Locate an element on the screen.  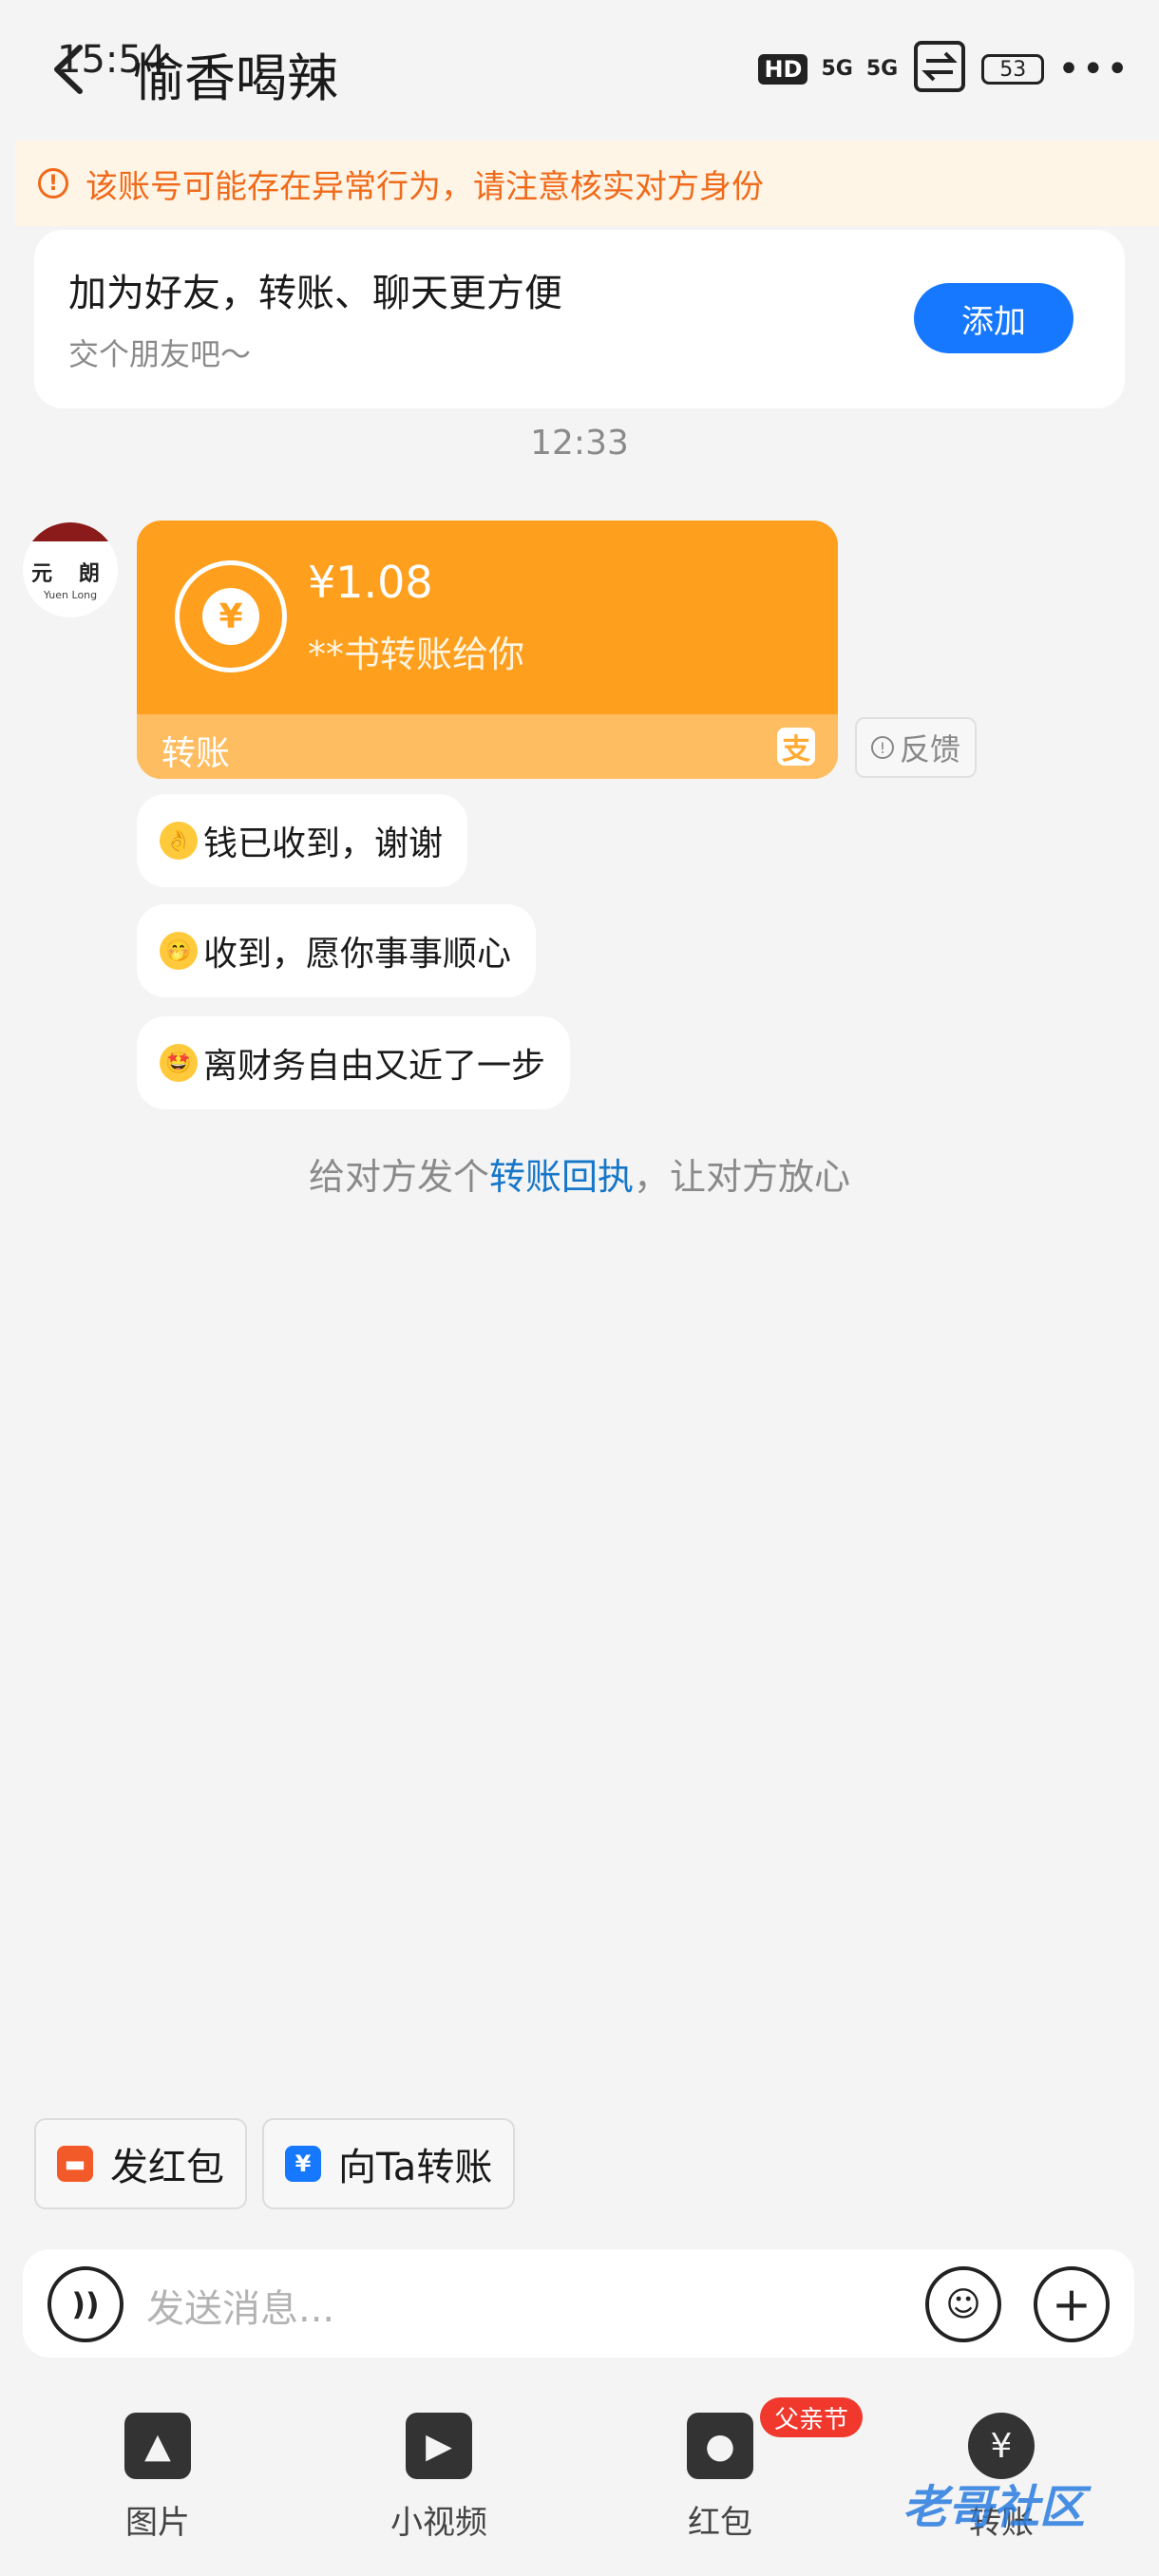
send-red-packet-label: 发红包 is located at coordinates (167, 2167).